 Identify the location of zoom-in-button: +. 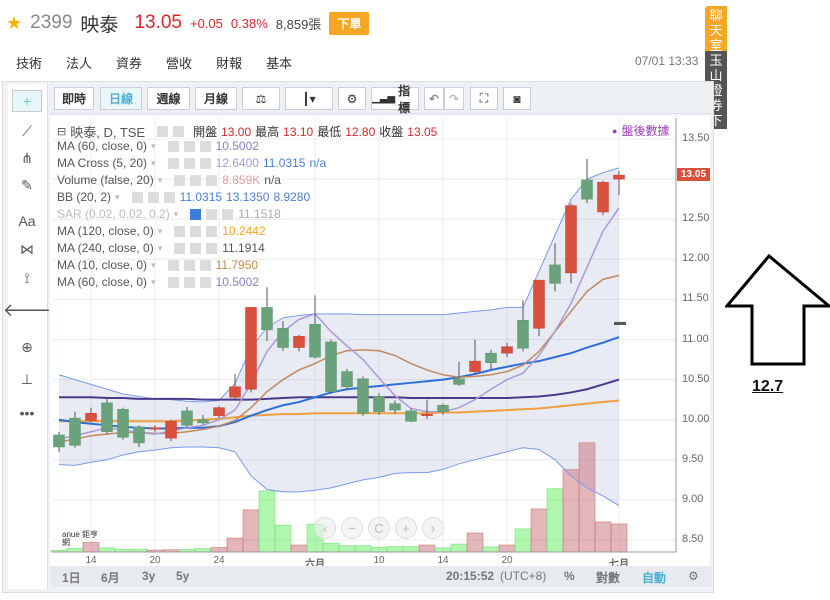
(406, 528).